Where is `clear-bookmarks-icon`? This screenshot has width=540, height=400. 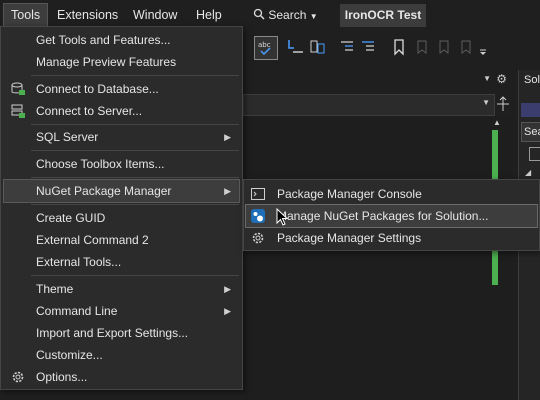 clear-bookmarks-icon is located at coordinates (465, 47).